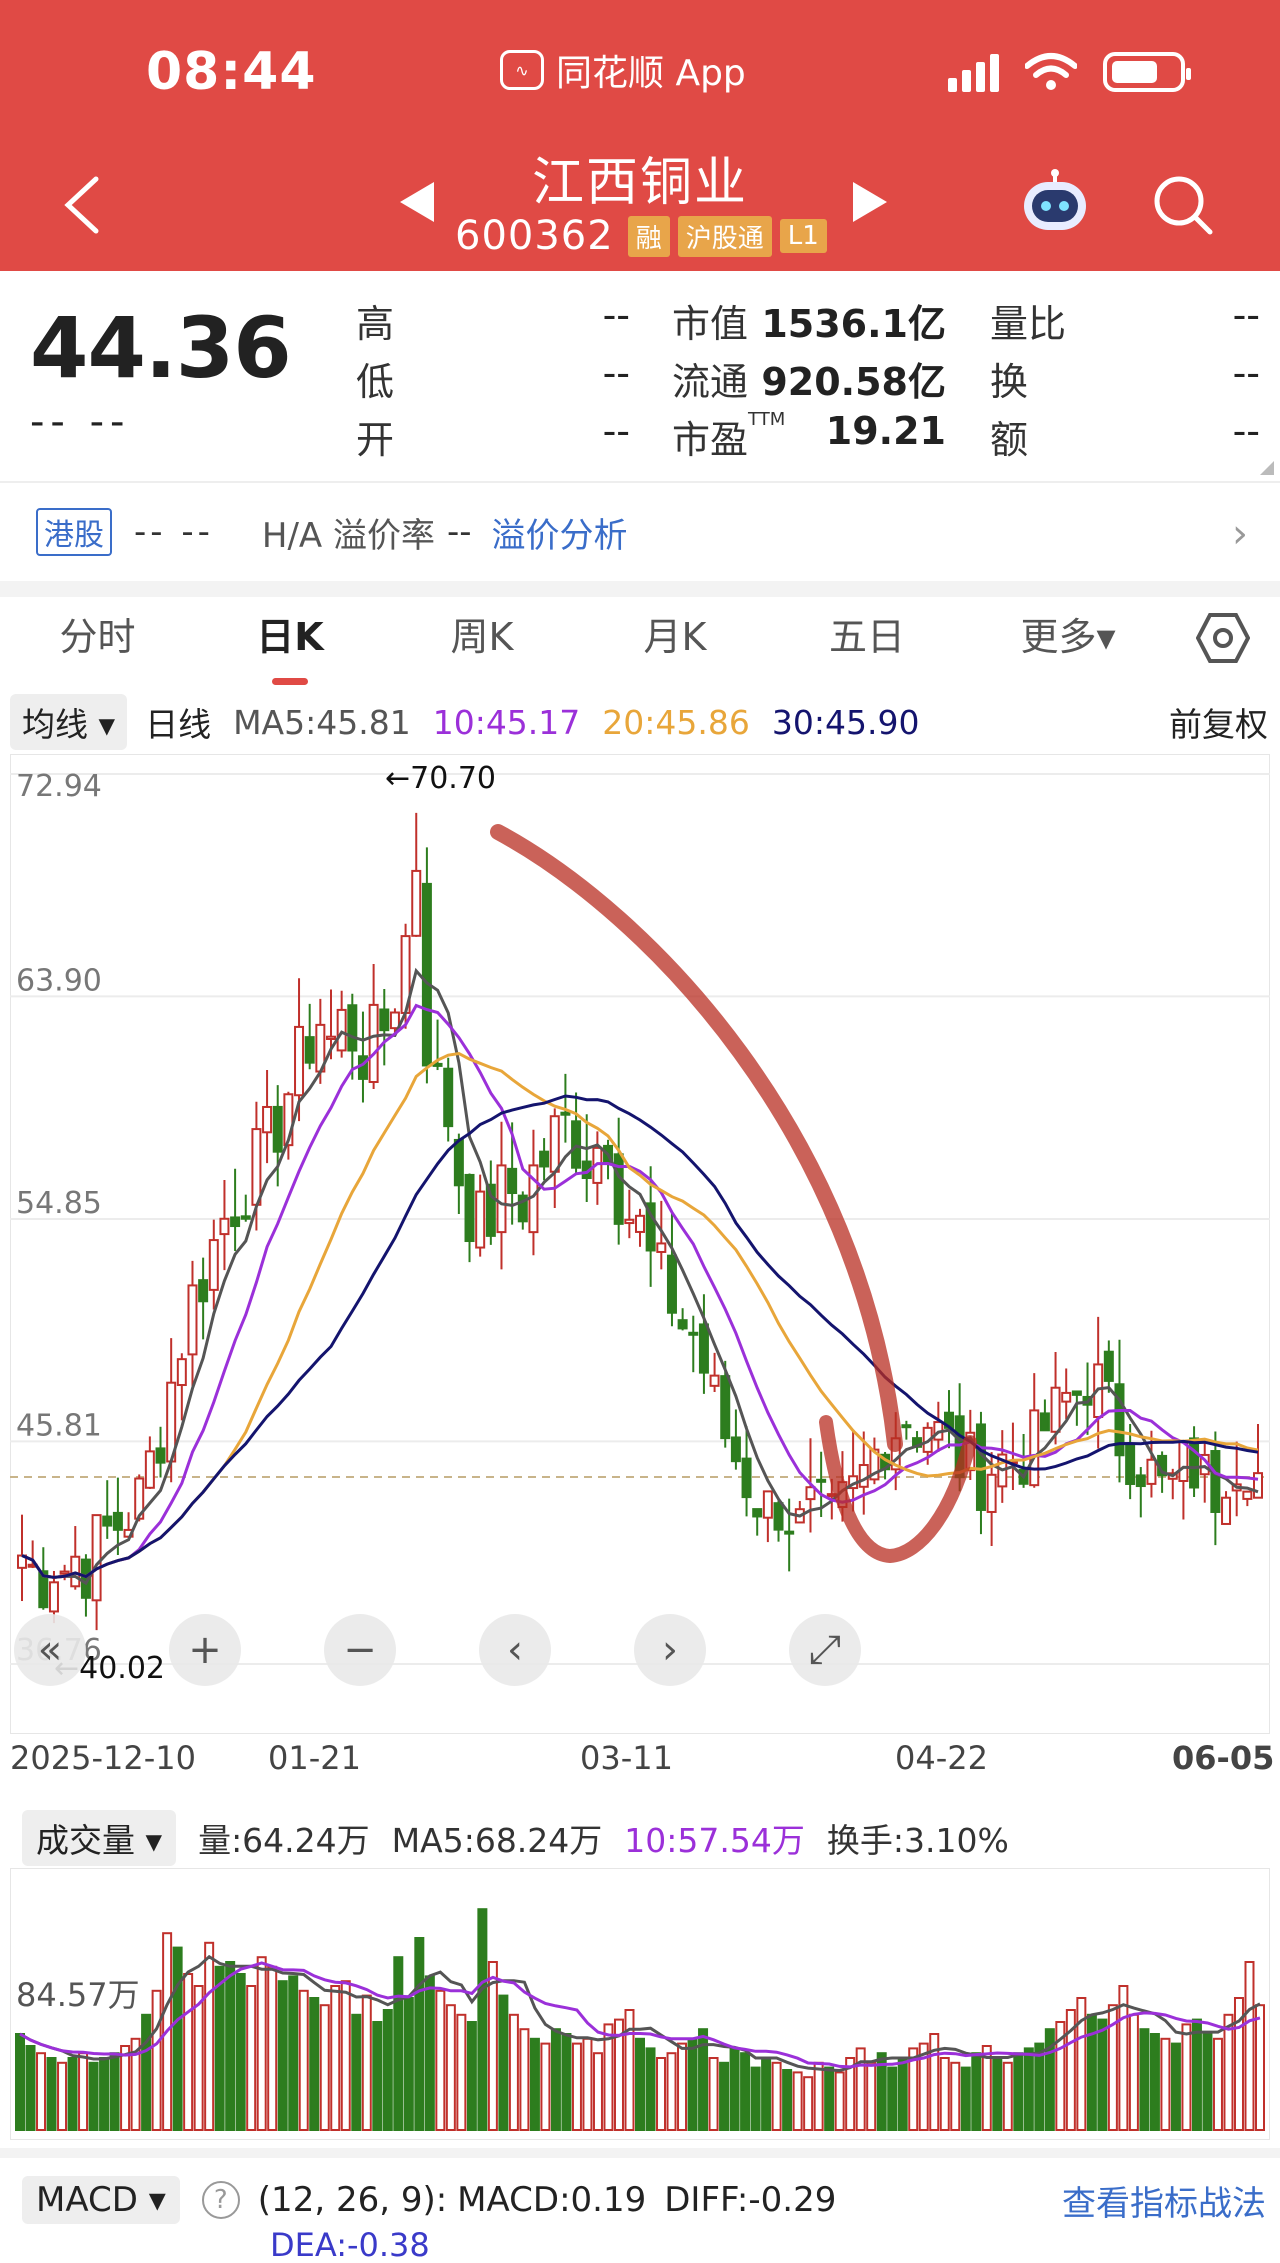 The height and width of the screenshot is (2263, 1280). What do you see at coordinates (348, 535) in the screenshot?
I see `premium-label: H/A 溢价率` at bounding box center [348, 535].